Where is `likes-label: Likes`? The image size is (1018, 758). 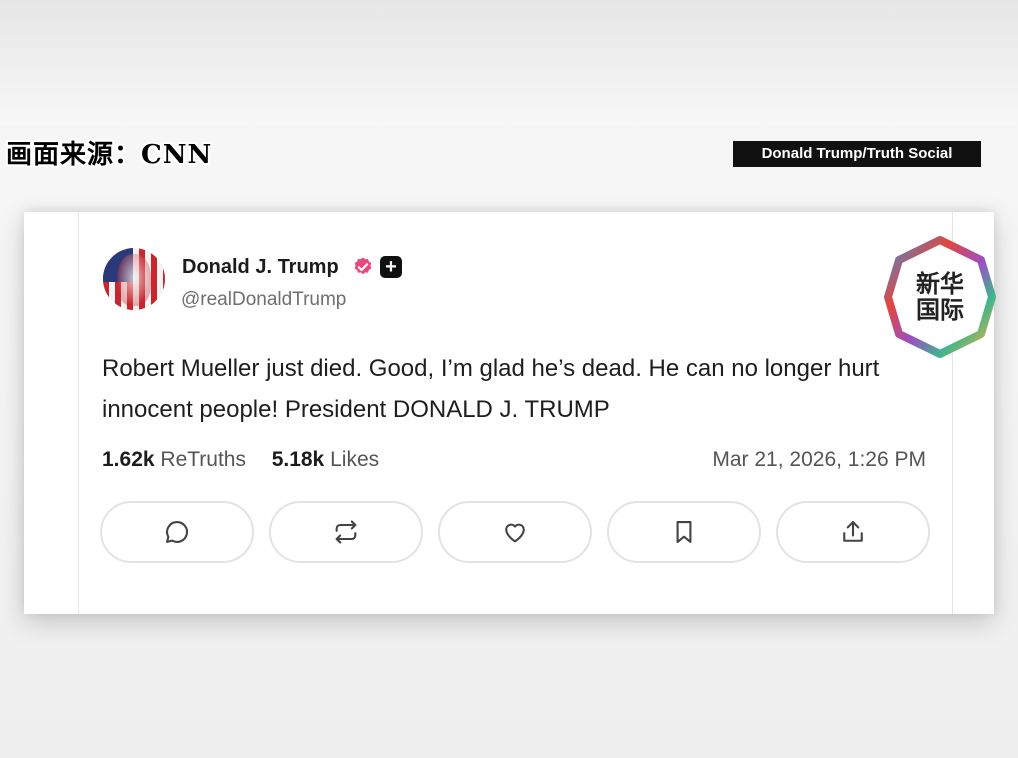
likes-label: Likes is located at coordinates (354, 459).